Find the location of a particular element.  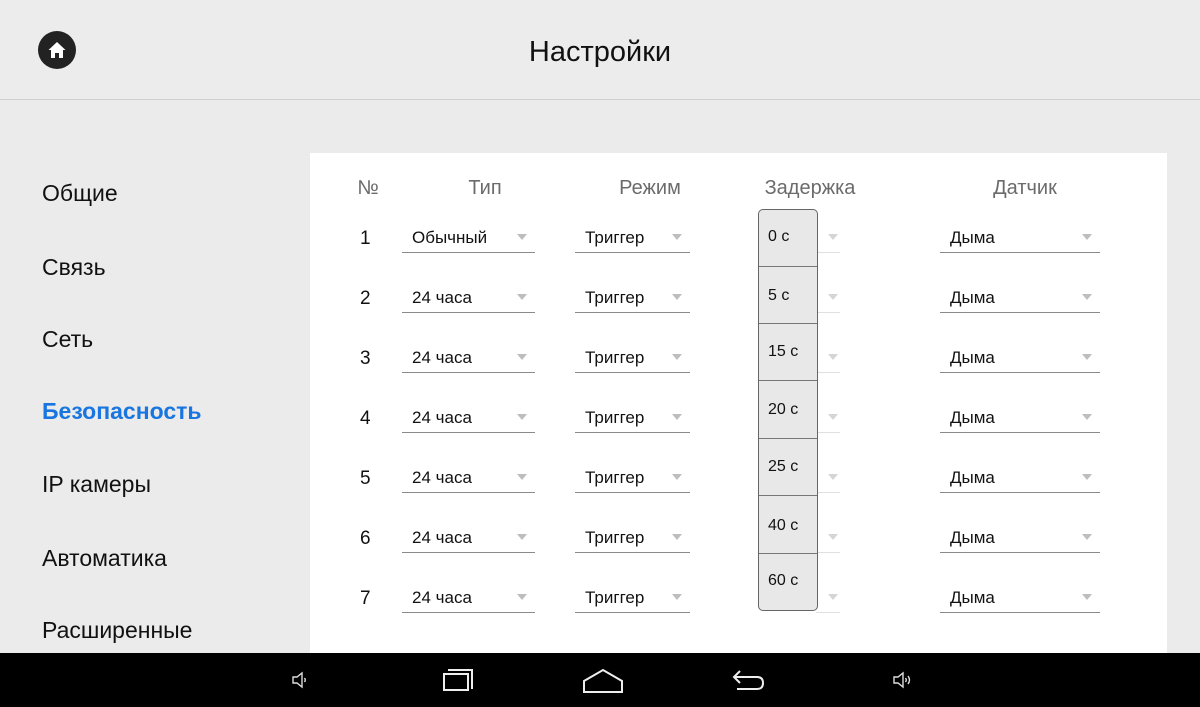

table-row: 6 24 часа Триггер Дыма is located at coordinates (738, 547).